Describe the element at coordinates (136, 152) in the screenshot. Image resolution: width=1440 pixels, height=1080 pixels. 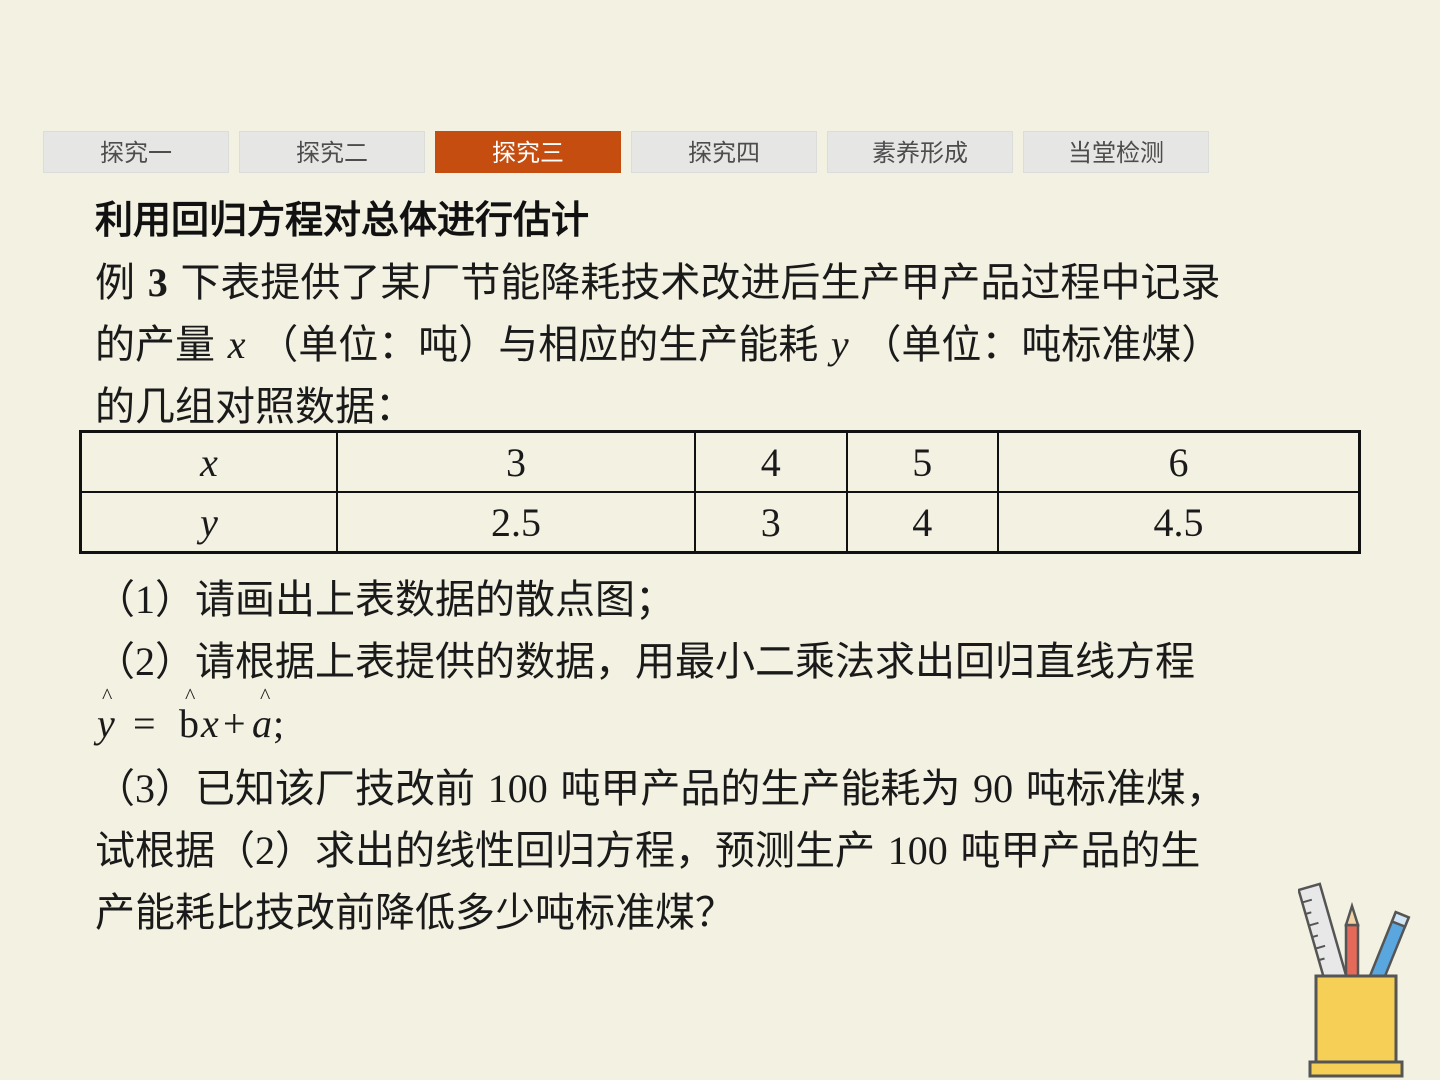
I see `tab-explore-1: 探究一` at that location.